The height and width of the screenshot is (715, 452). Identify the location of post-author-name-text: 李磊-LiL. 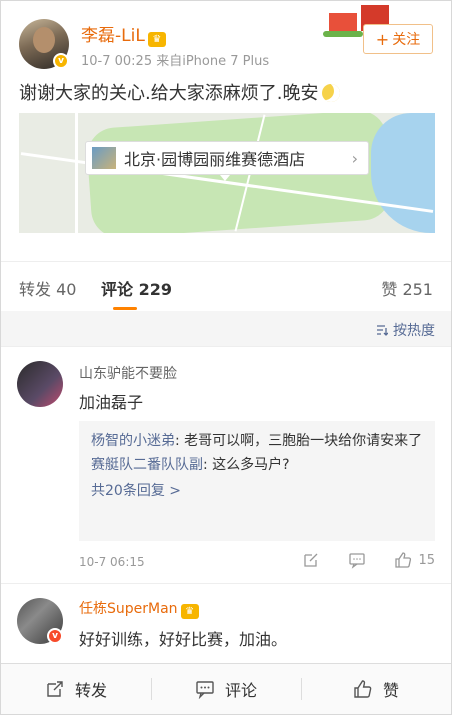
(113, 36).